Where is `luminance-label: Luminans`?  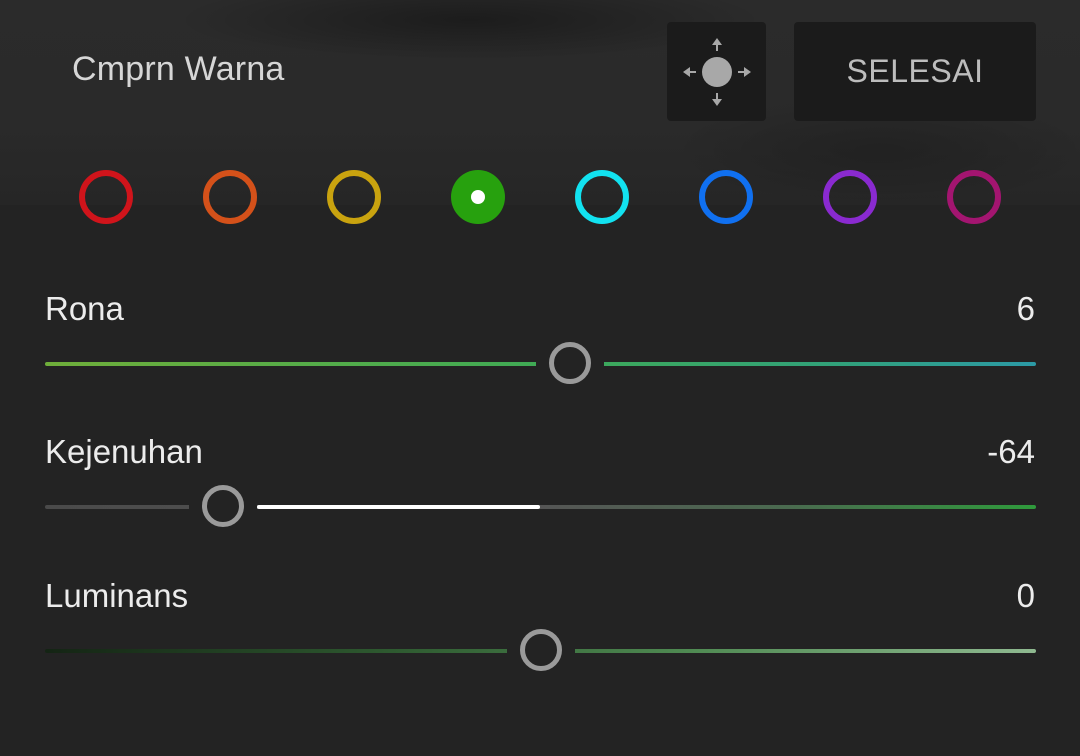 luminance-label: Luminans is located at coordinates (117, 595).